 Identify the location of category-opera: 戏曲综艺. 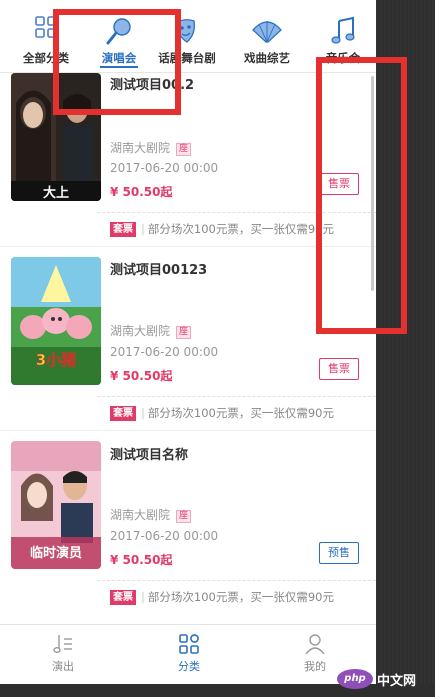
(267, 36).